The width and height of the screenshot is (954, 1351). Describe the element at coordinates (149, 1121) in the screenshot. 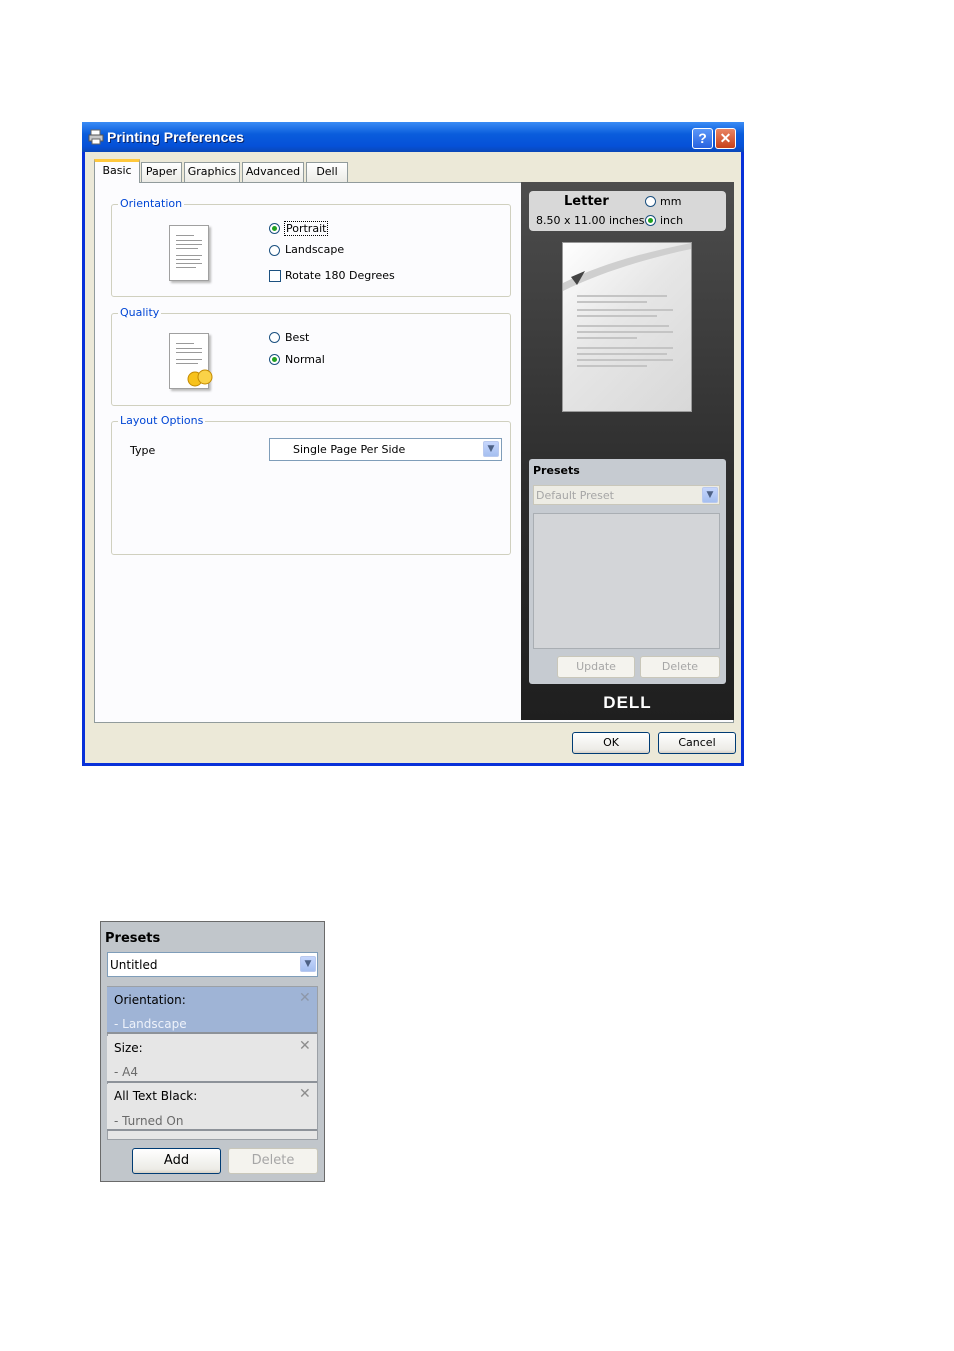

I see `preset-item-value: - Turned On` at that location.